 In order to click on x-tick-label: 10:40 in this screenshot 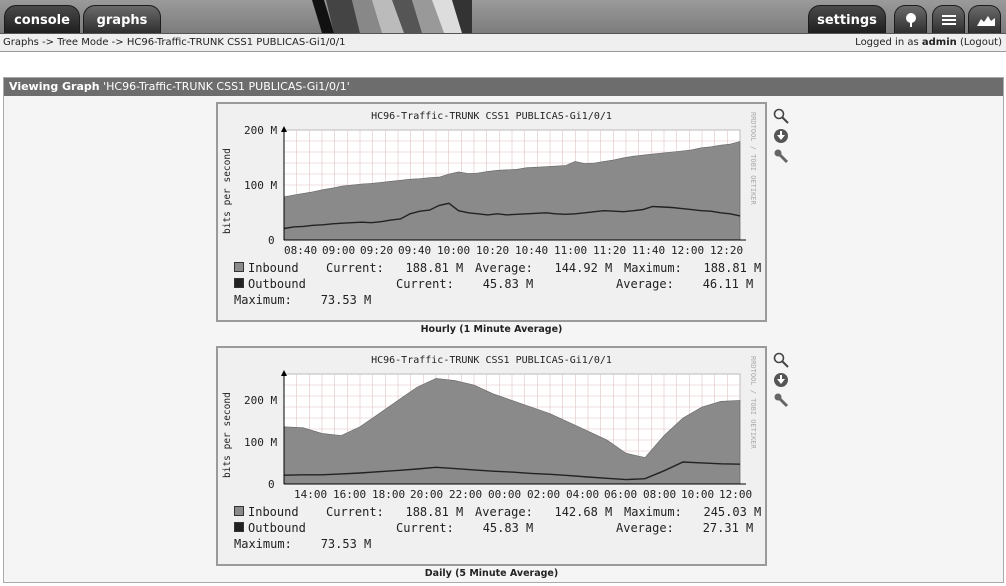, I will do `click(532, 250)`.